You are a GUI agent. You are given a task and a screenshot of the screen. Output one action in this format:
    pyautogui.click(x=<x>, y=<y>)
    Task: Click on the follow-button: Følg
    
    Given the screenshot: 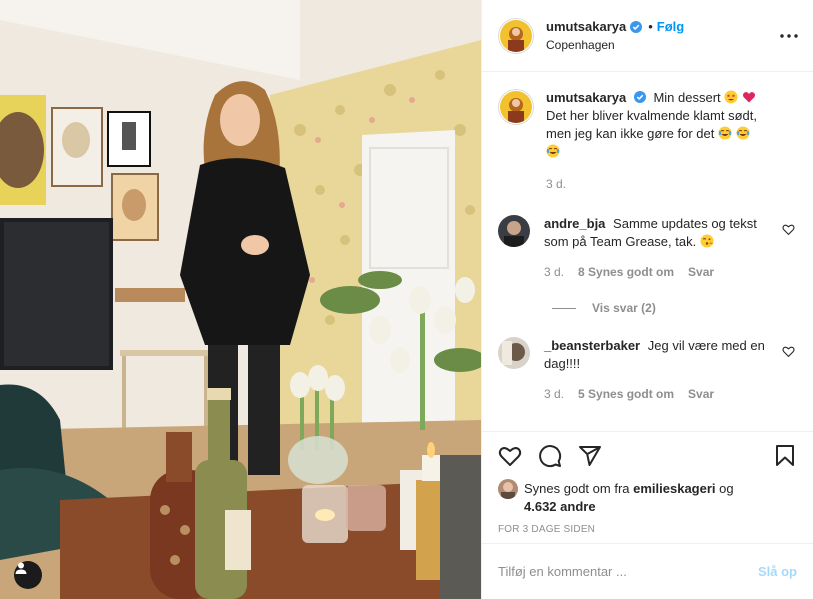 What is the action you would take?
    pyautogui.click(x=670, y=26)
    